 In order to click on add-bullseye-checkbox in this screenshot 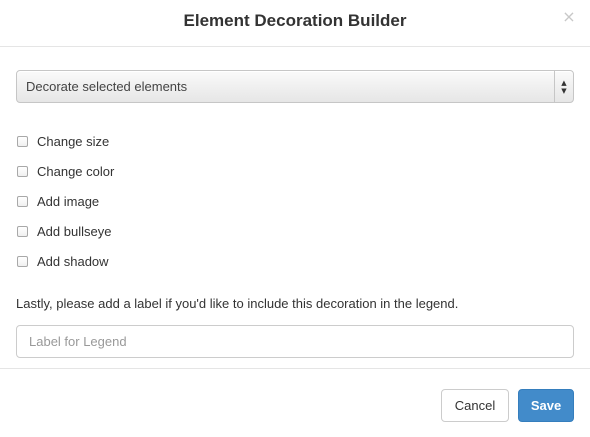, I will do `click(22, 231)`.